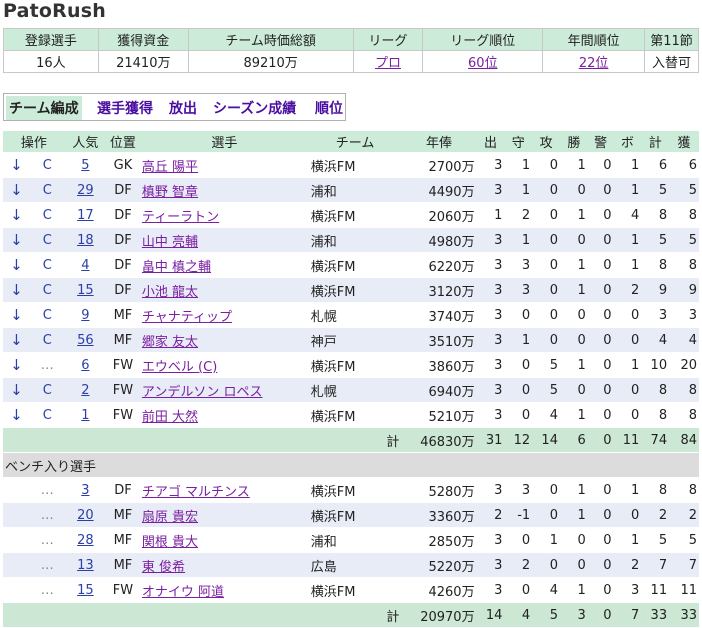 The width and height of the screenshot is (702, 628). Describe the element at coordinates (170, 342) in the screenshot. I see `player-name-link: 郷家 友太` at that location.